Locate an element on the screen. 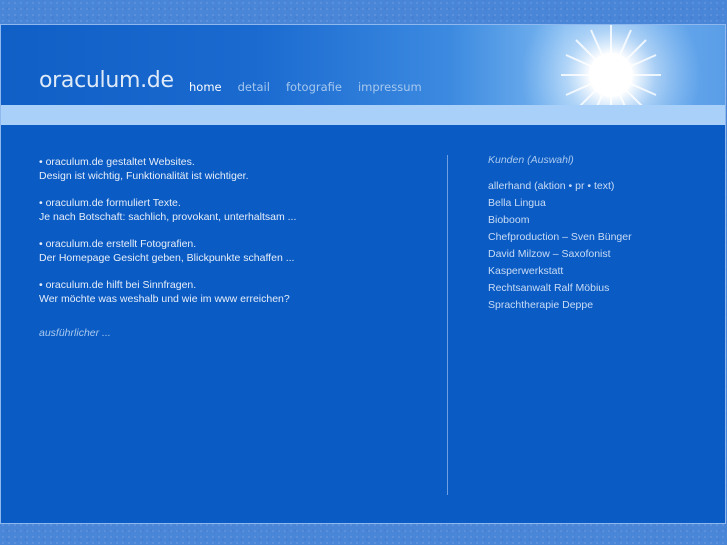 The height and width of the screenshot is (545, 727). client-item: David Milzow – Saxofonist is located at coordinates (603, 254).